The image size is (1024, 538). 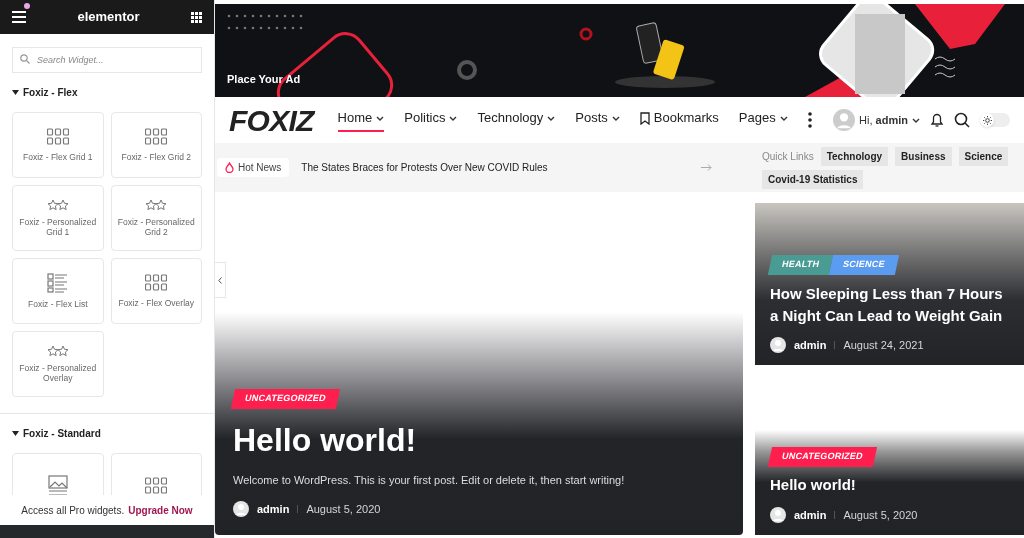 I want to click on chevron-left-icon, so click(x=220, y=280).